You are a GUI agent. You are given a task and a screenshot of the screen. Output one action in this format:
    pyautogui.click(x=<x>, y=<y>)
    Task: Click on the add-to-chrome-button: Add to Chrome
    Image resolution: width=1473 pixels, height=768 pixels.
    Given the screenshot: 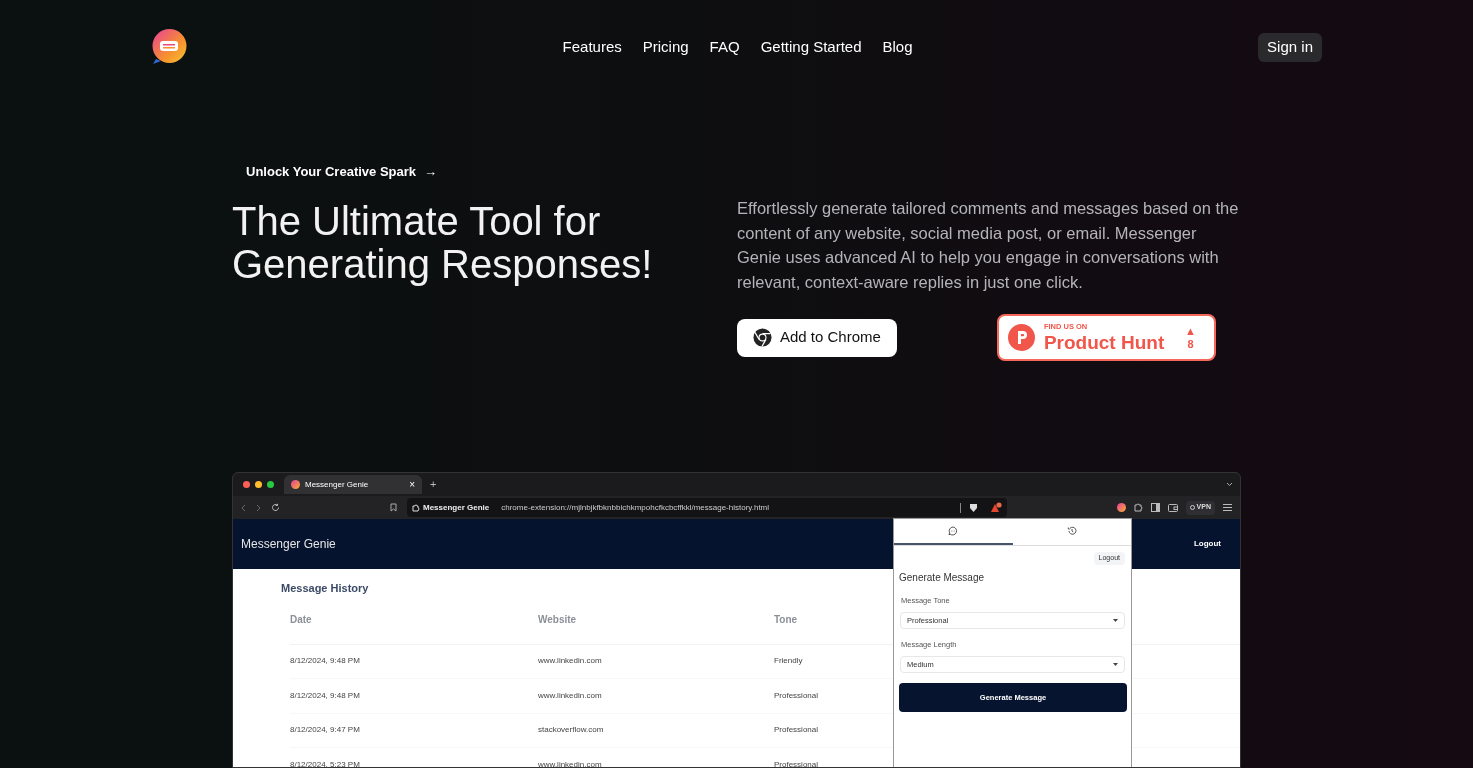 What is the action you would take?
    pyautogui.click(x=817, y=337)
    